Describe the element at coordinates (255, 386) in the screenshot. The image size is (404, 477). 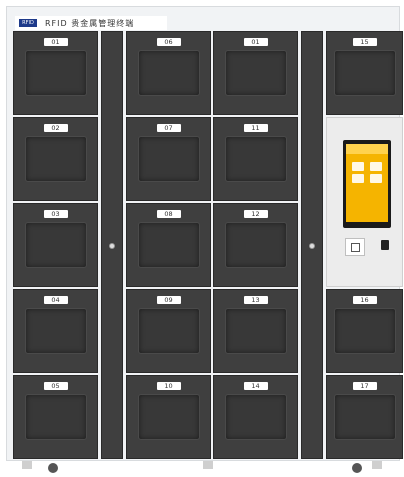
I see `door-number: 14` at that location.